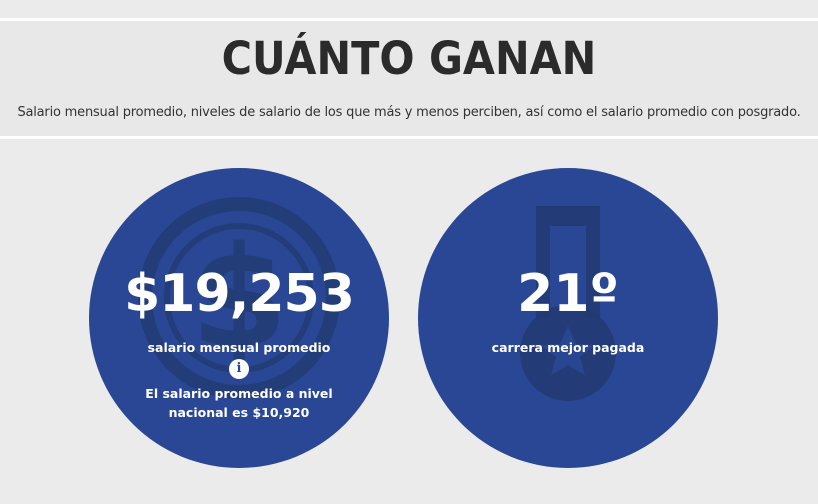 Image resolution: width=818 pixels, height=504 pixels. I want to click on info-icon: i, so click(239, 369).